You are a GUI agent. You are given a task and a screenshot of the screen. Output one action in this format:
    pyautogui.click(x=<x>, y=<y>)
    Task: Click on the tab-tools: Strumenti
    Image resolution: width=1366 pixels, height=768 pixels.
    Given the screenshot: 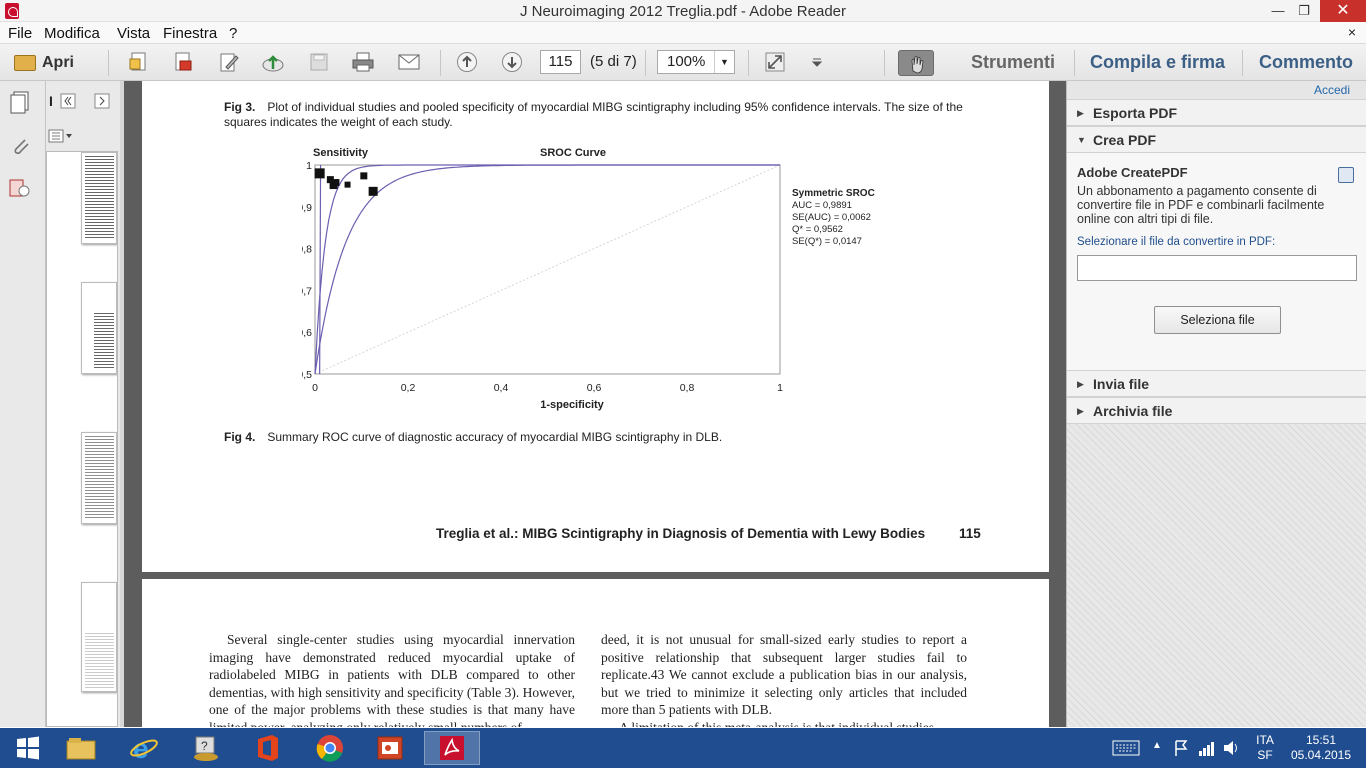 What is the action you would take?
    pyautogui.click(x=1013, y=62)
    